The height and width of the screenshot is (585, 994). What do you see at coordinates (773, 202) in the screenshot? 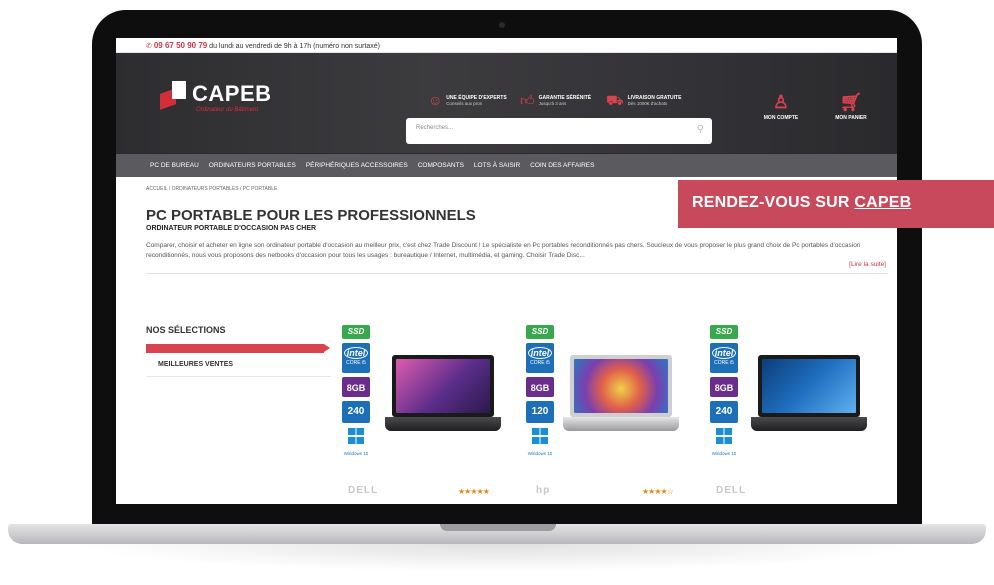
I see `promo-text: RENDEZ-VOUS SUR` at bounding box center [773, 202].